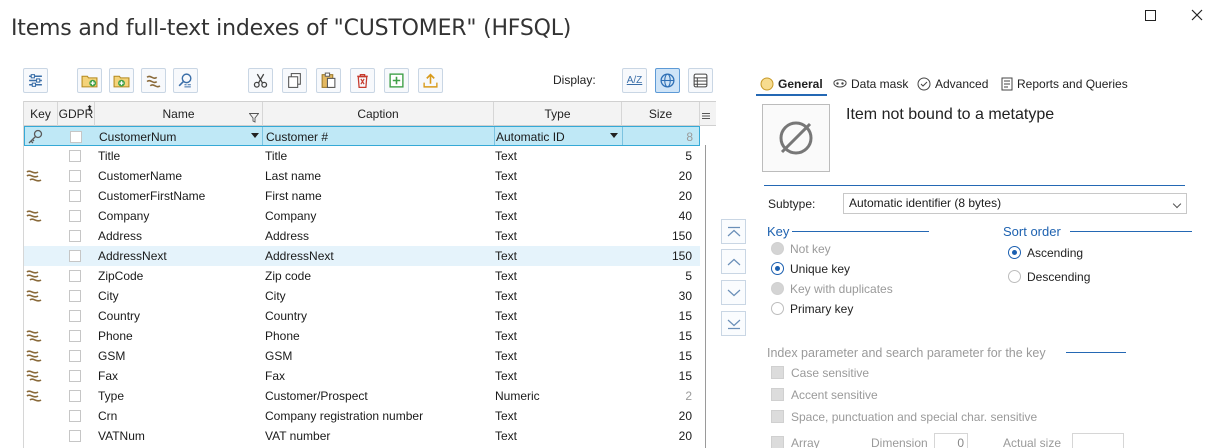 The image size is (1216, 448). What do you see at coordinates (700, 80) in the screenshot?
I see `table-view-button` at bounding box center [700, 80].